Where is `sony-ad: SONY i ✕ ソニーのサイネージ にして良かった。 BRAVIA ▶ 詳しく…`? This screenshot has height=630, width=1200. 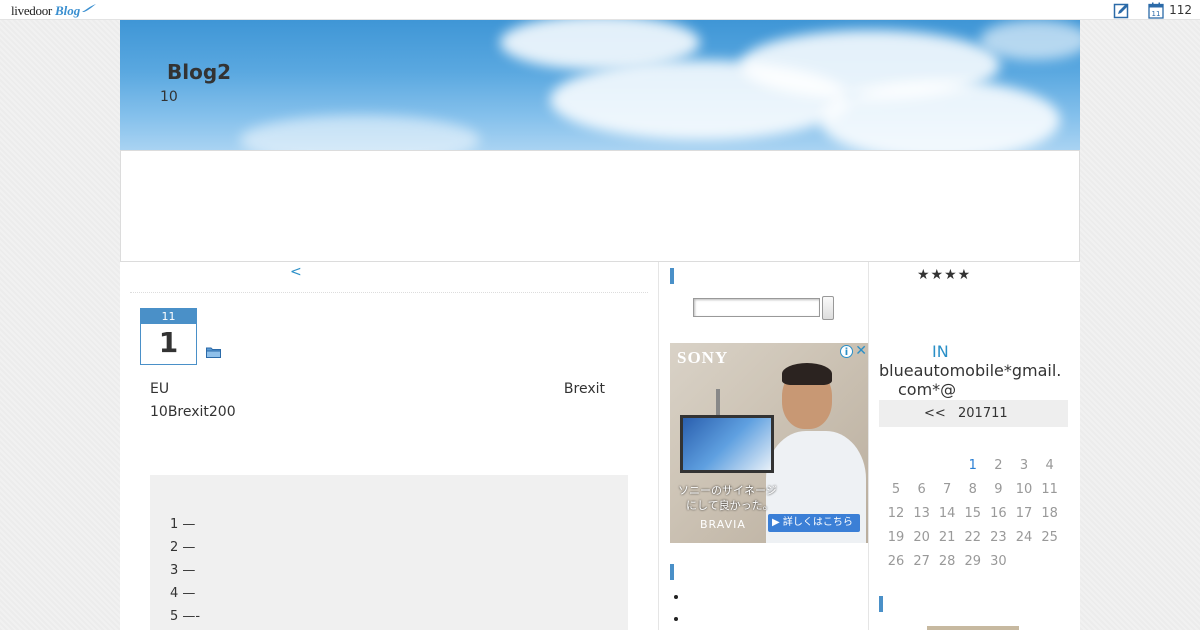 sony-ad: SONY i ✕ ソニーのサイネージ にして良かった。 BRAVIA ▶ 詳しく… is located at coordinates (769, 443).